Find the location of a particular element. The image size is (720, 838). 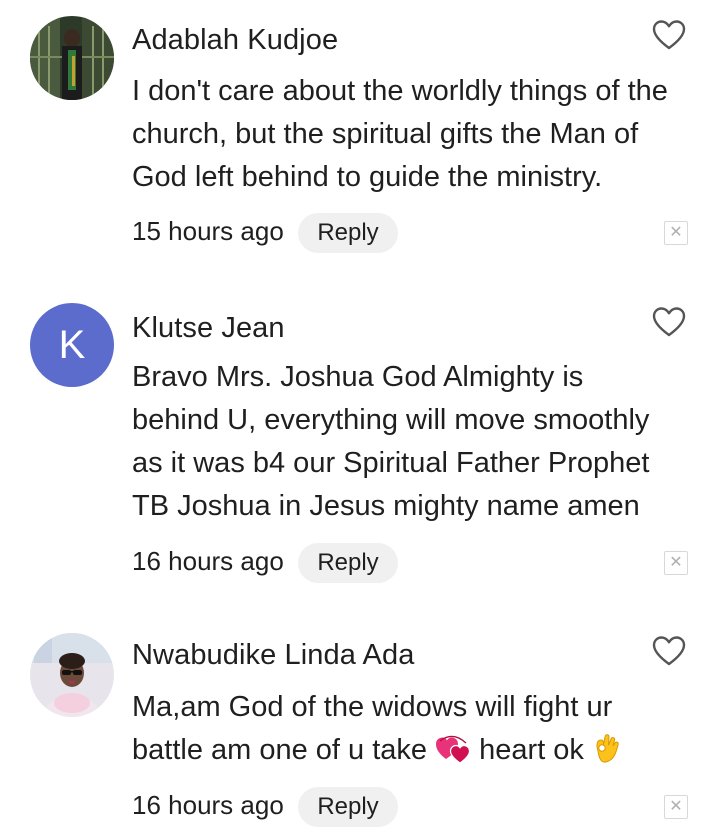

comment-text-fragment: battle am one of u take is located at coordinates (284, 750).